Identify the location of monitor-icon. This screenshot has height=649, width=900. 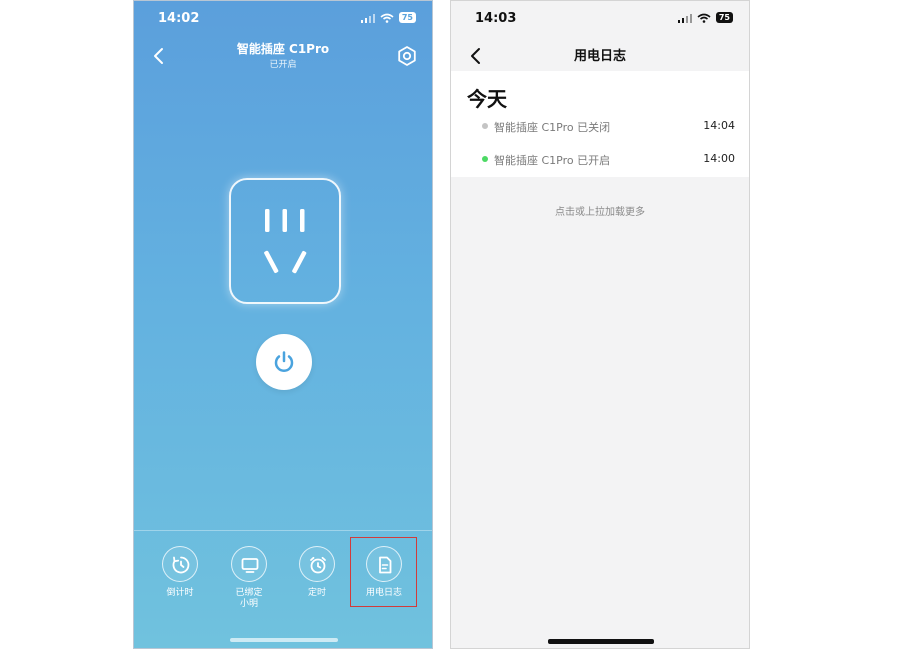
(250, 565).